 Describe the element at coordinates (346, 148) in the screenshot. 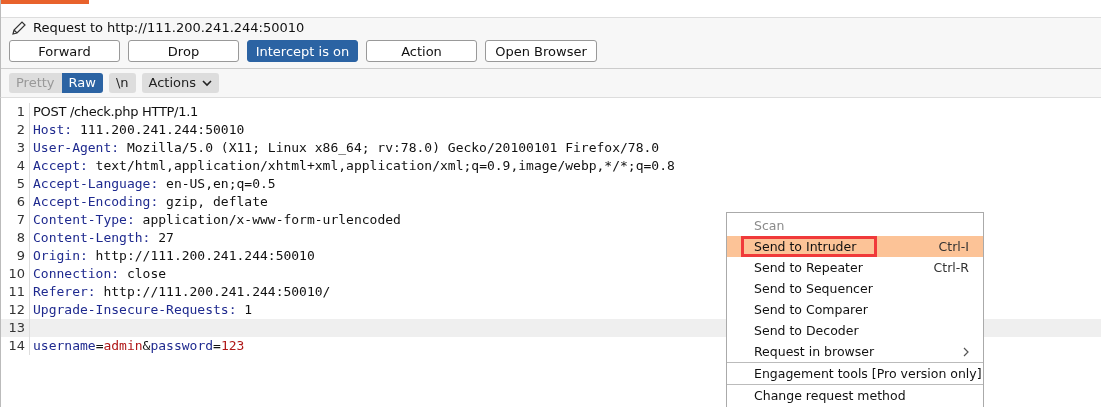

I see `code-line: User-Agent: Mozilla/5.0 (X11; Linux x86_64; rv:78.0) Gecko/20100101 Firefox/78.0` at that location.